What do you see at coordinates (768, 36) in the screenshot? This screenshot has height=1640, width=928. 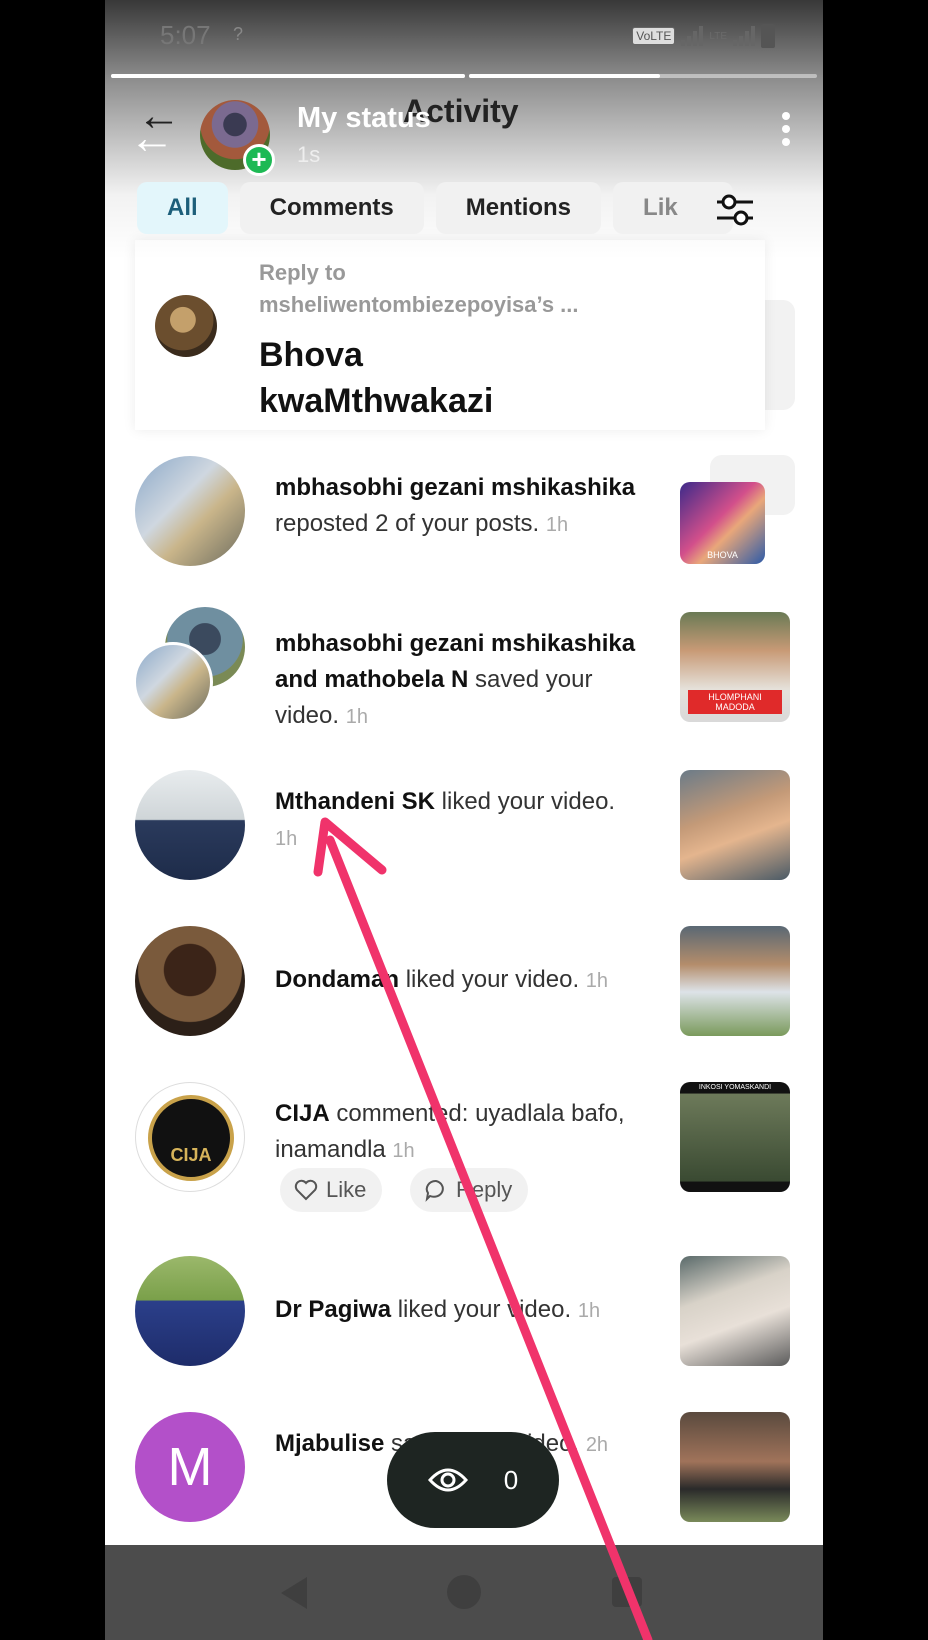 I see `battery-icon` at bounding box center [768, 36].